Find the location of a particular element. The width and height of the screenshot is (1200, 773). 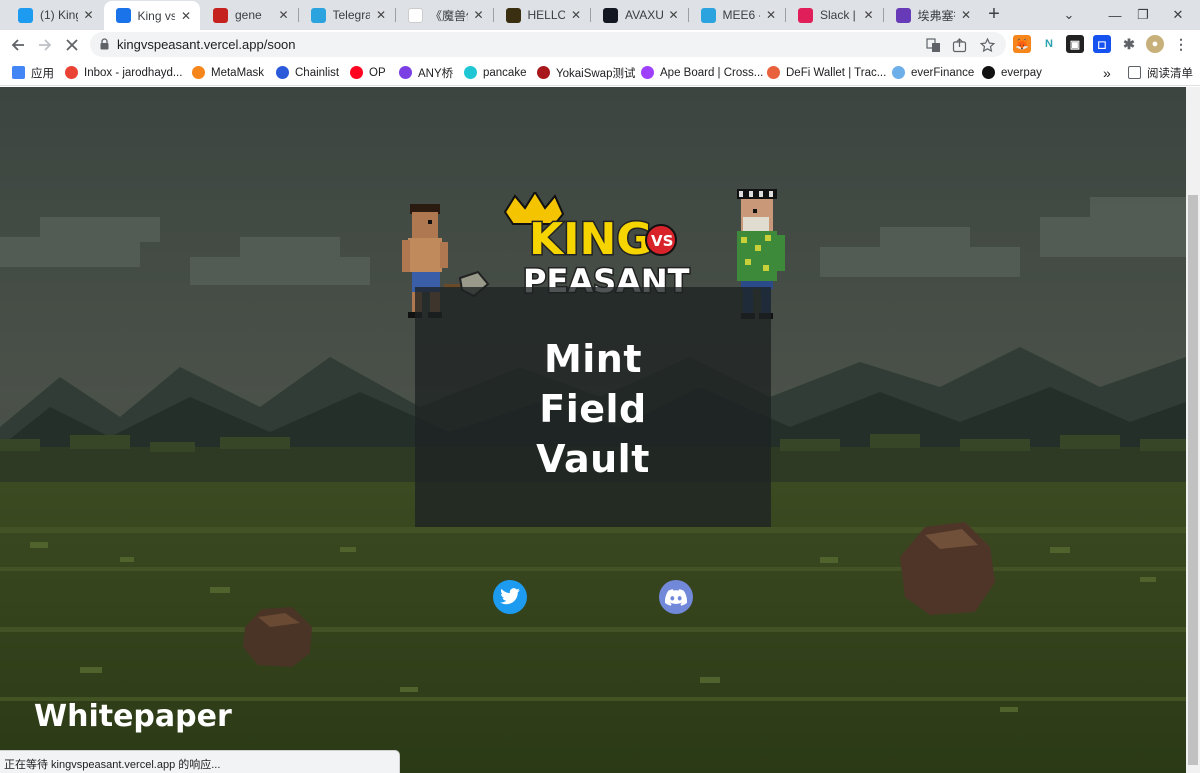

lock-icon is located at coordinates (104, 44).